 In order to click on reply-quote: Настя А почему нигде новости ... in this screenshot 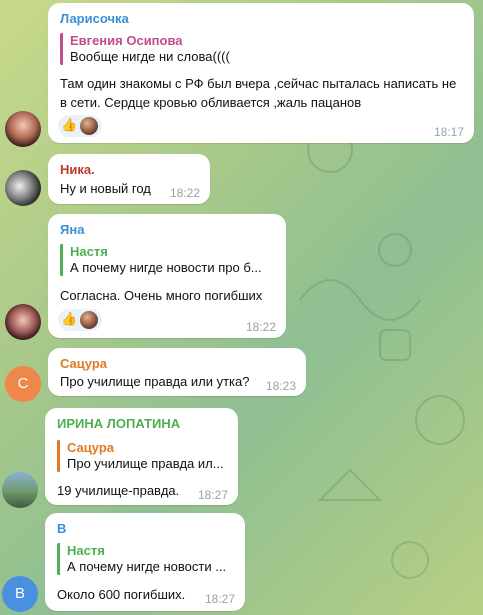, I will do `click(145, 559)`.